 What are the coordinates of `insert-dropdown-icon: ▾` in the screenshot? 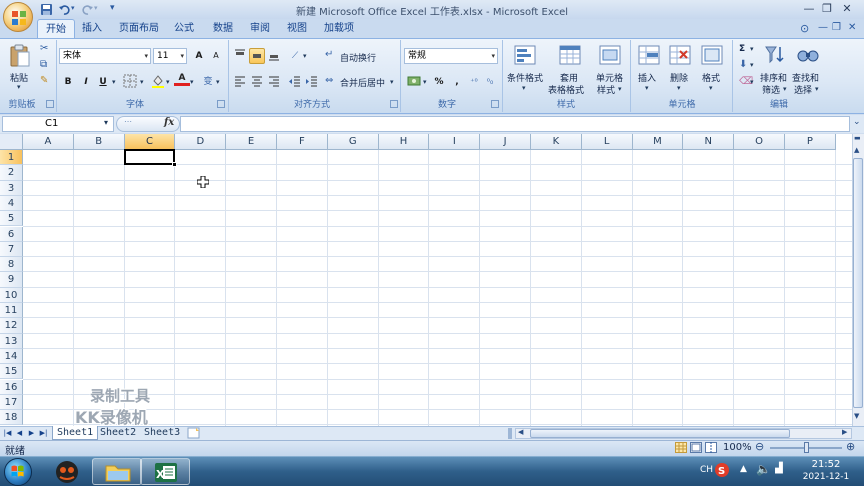 It's located at (647, 88).